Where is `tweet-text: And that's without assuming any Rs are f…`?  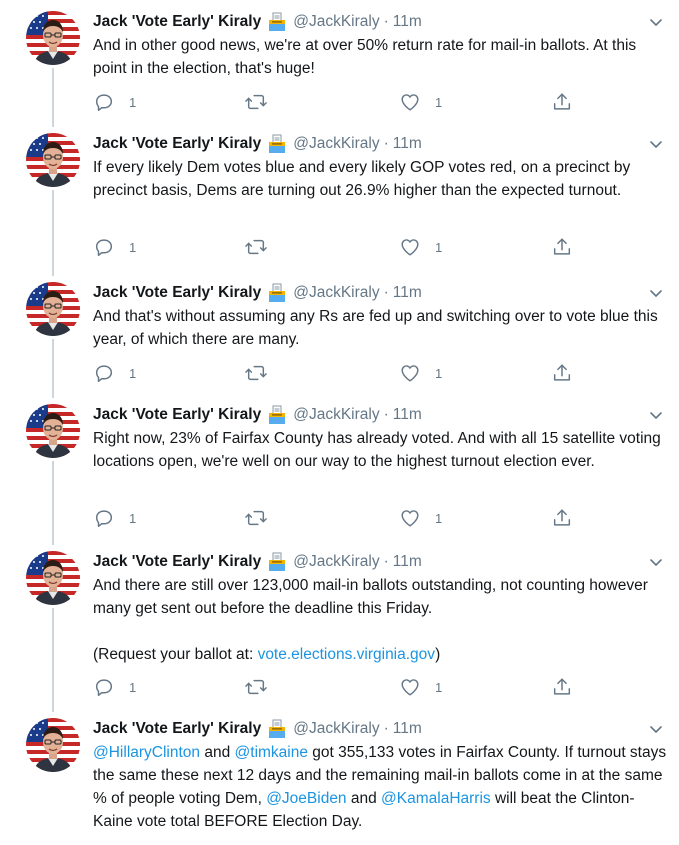
tweet-text: And that's without assuming any Rs are f… is located at coordinates (380, 328).